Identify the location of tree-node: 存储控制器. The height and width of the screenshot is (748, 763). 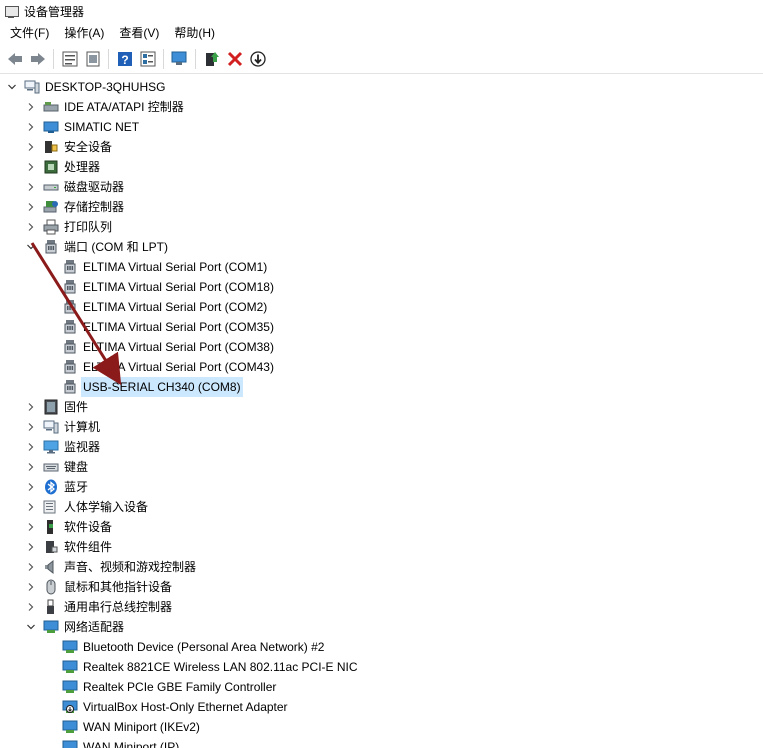
(381, 207).